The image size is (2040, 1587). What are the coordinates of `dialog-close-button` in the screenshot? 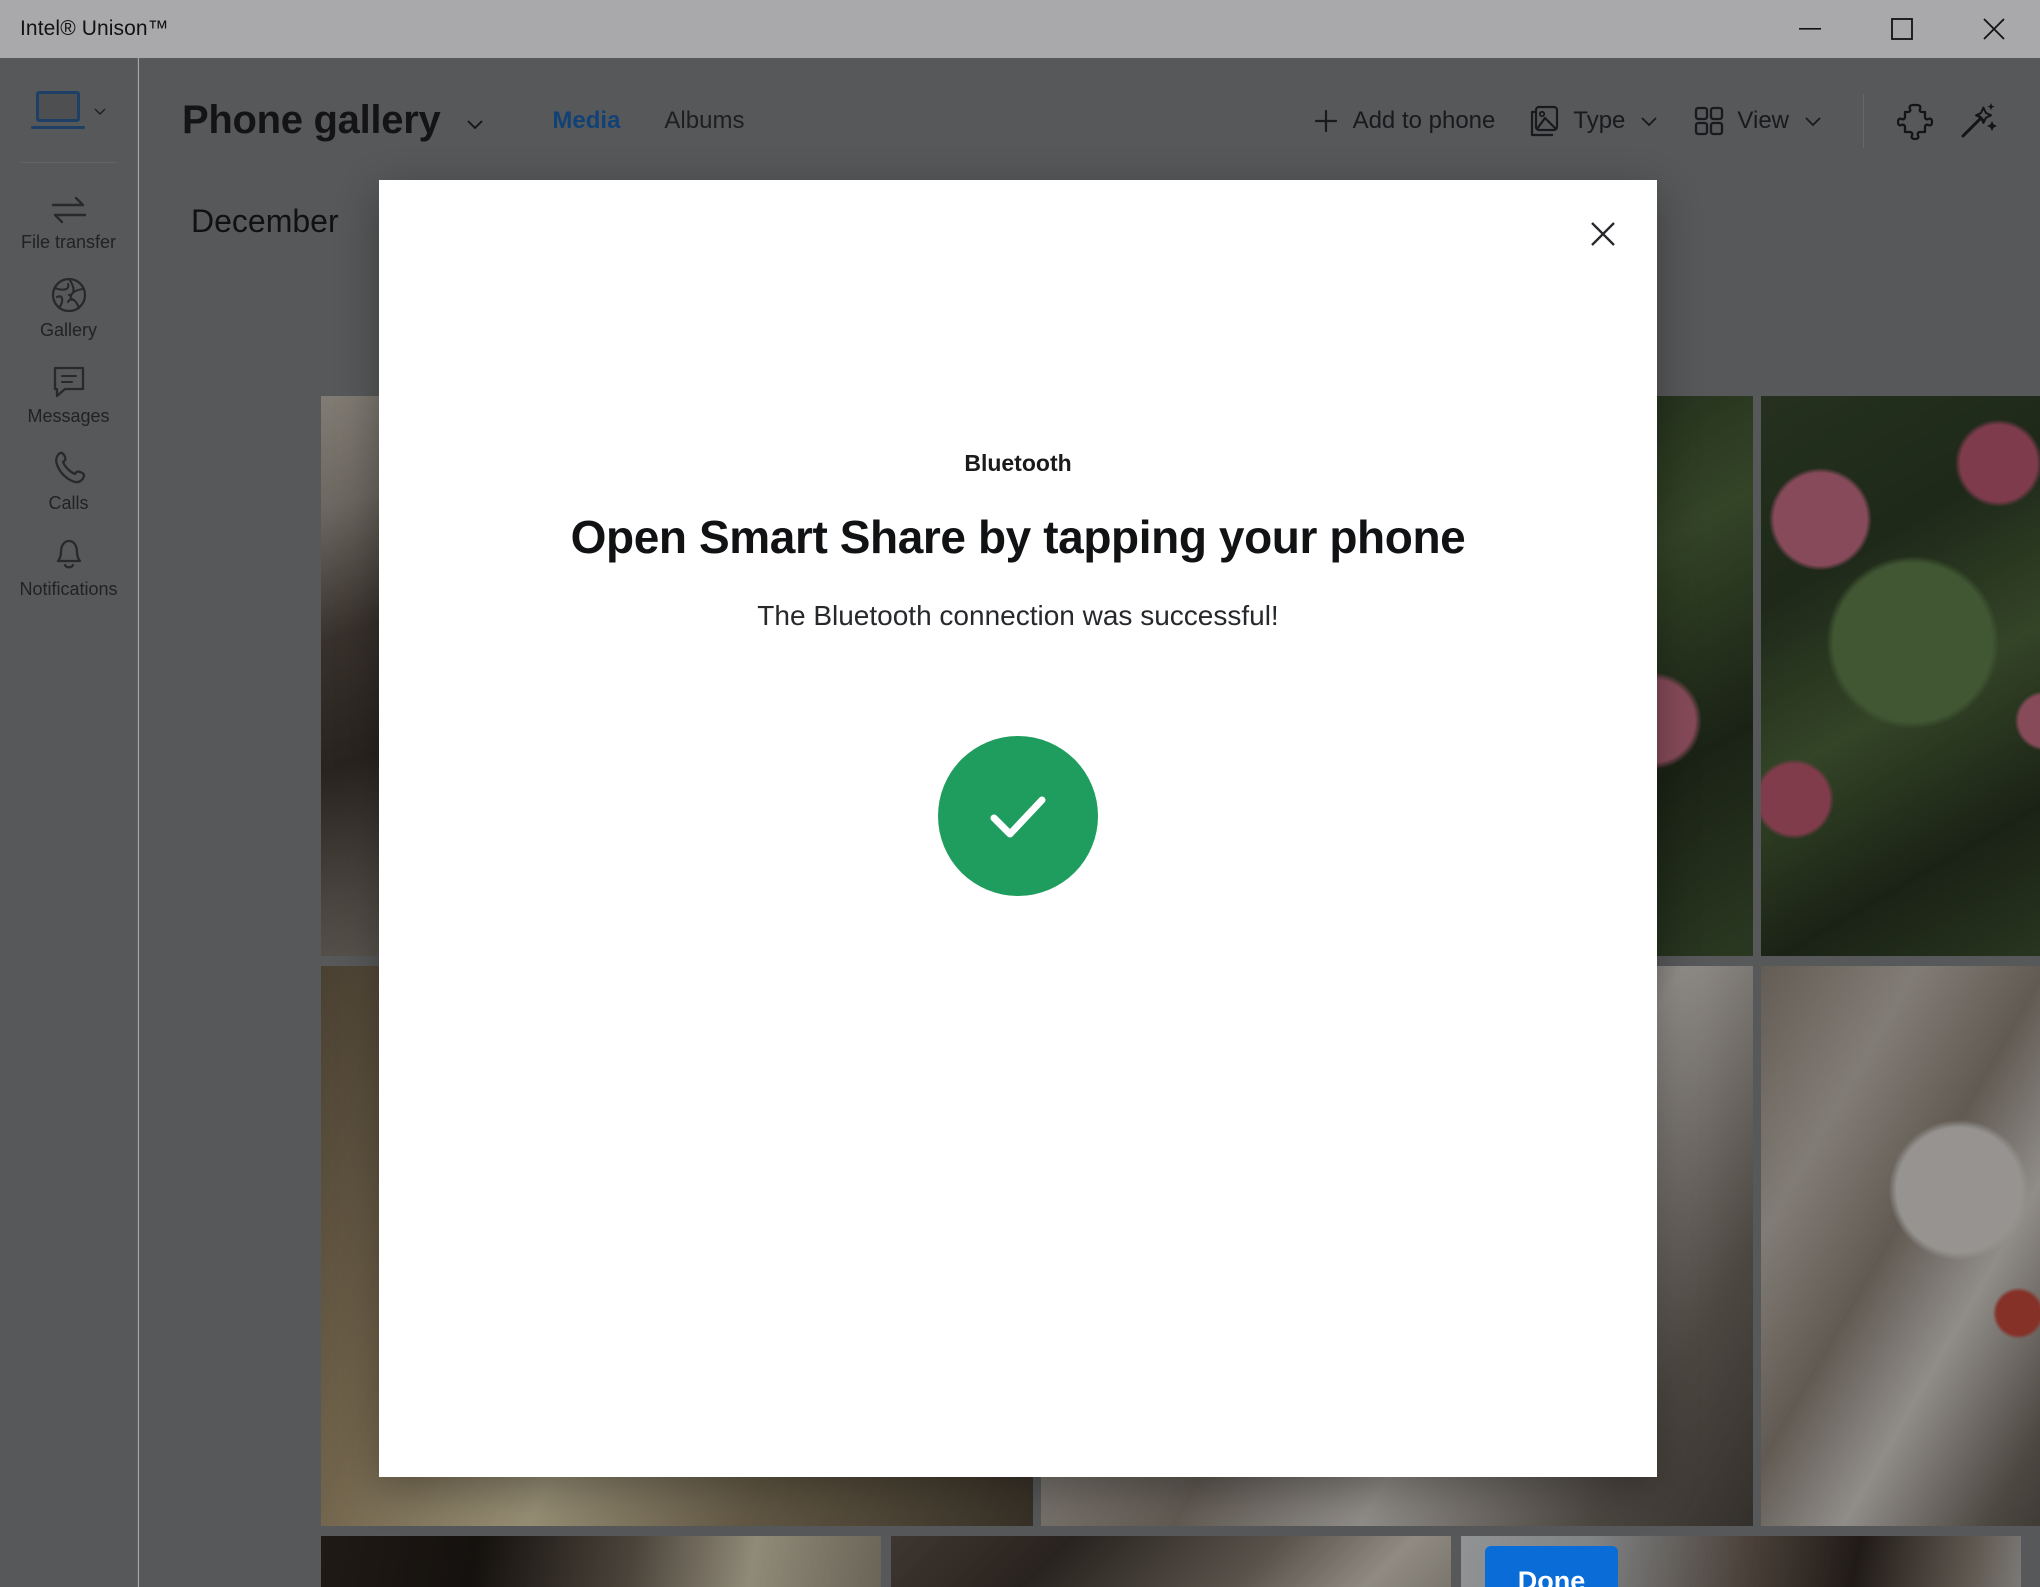 It's located at (1603, 234).